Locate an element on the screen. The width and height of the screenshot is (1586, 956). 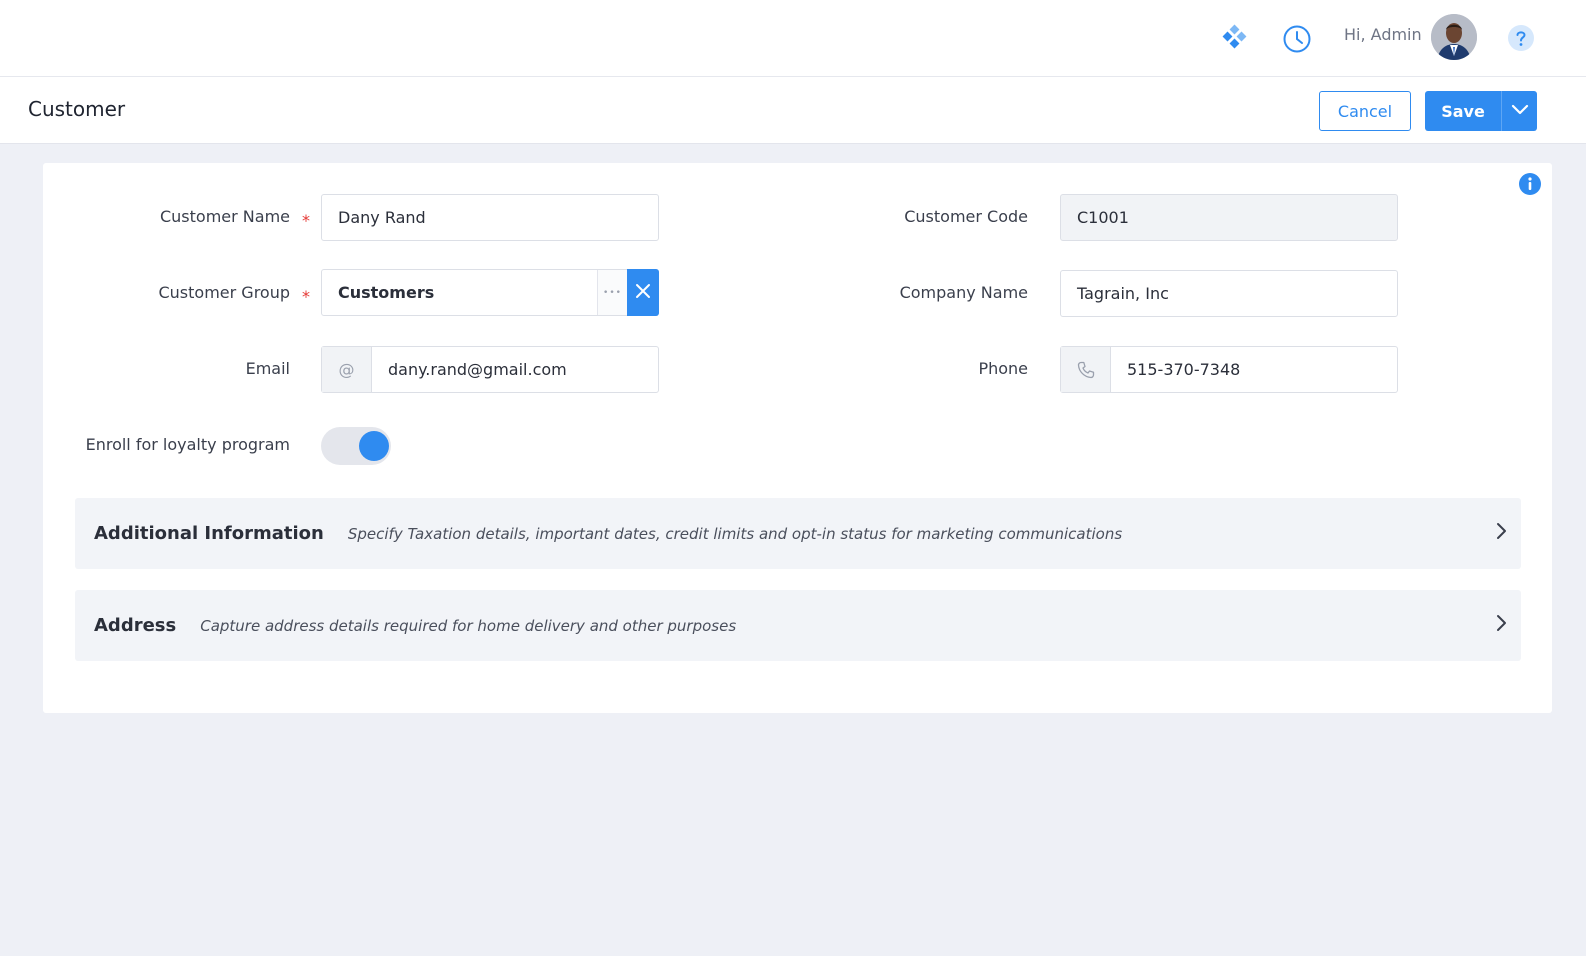
customer-code-value: C1001 is located at coordinates (1103, 217).